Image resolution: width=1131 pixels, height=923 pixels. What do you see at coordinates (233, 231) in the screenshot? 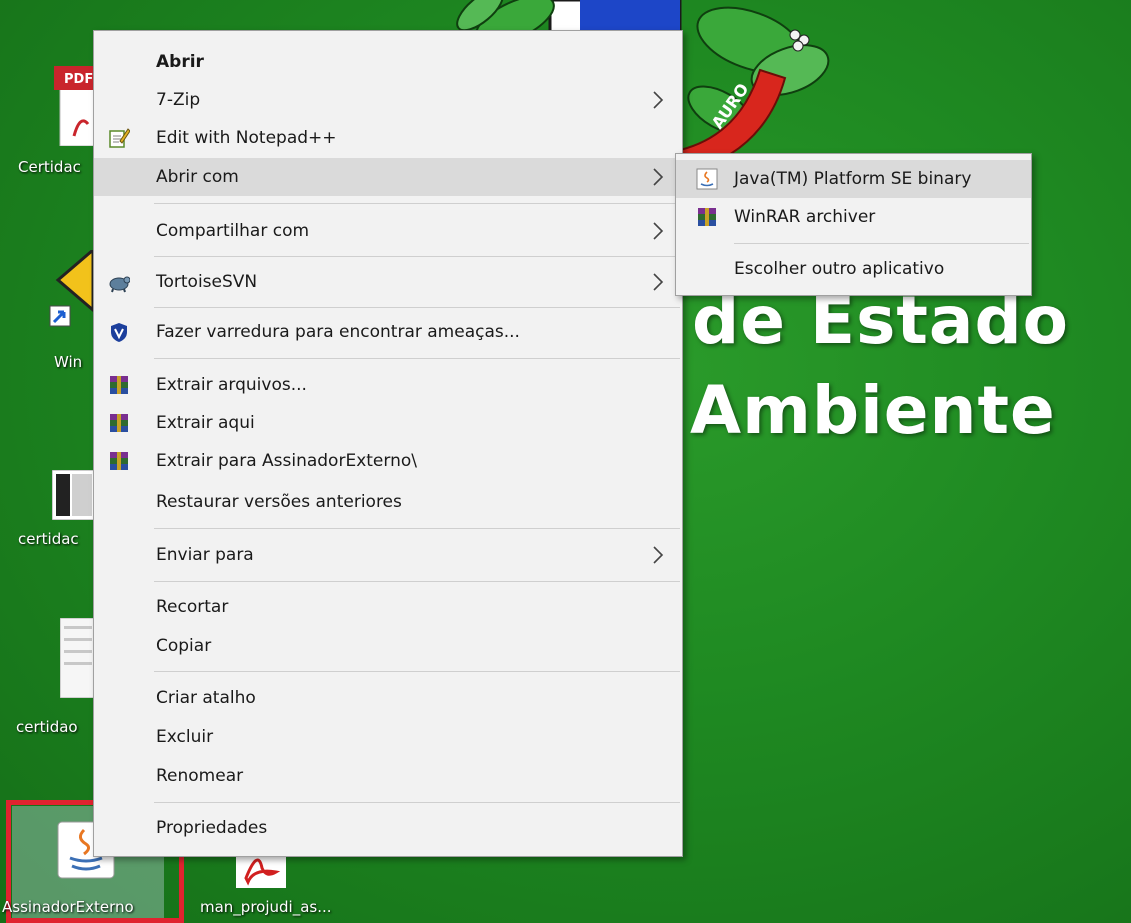
I see `menu-item-label: Compartilhar com` at bounding box center [233, 231].